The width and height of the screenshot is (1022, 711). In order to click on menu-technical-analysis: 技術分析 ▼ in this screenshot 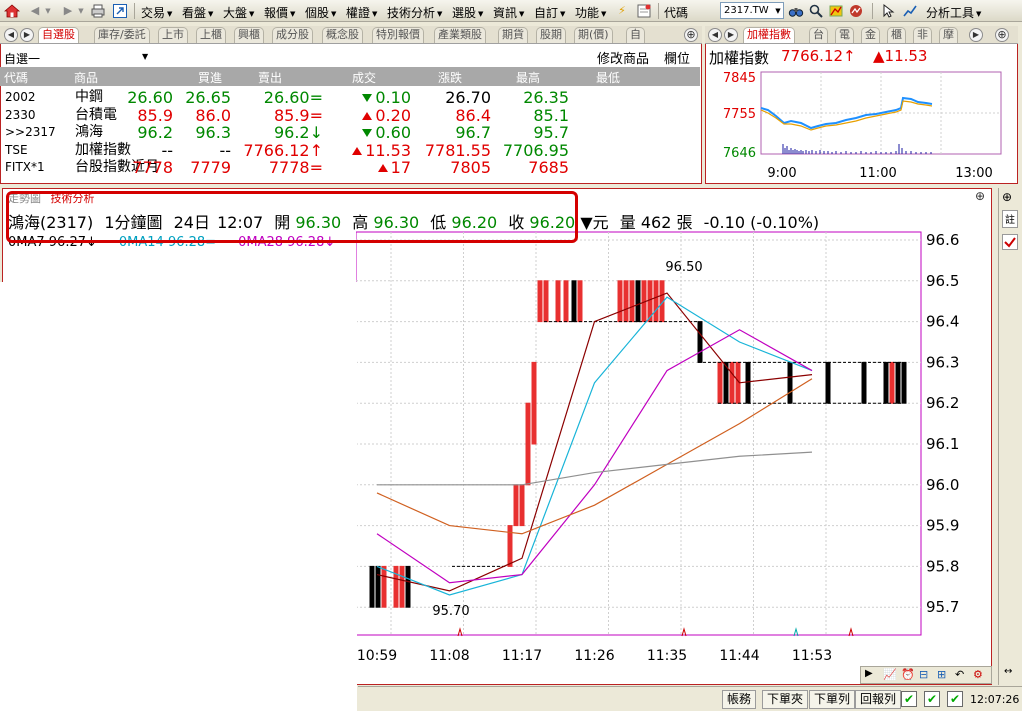, I will do `click(414, 12)`.